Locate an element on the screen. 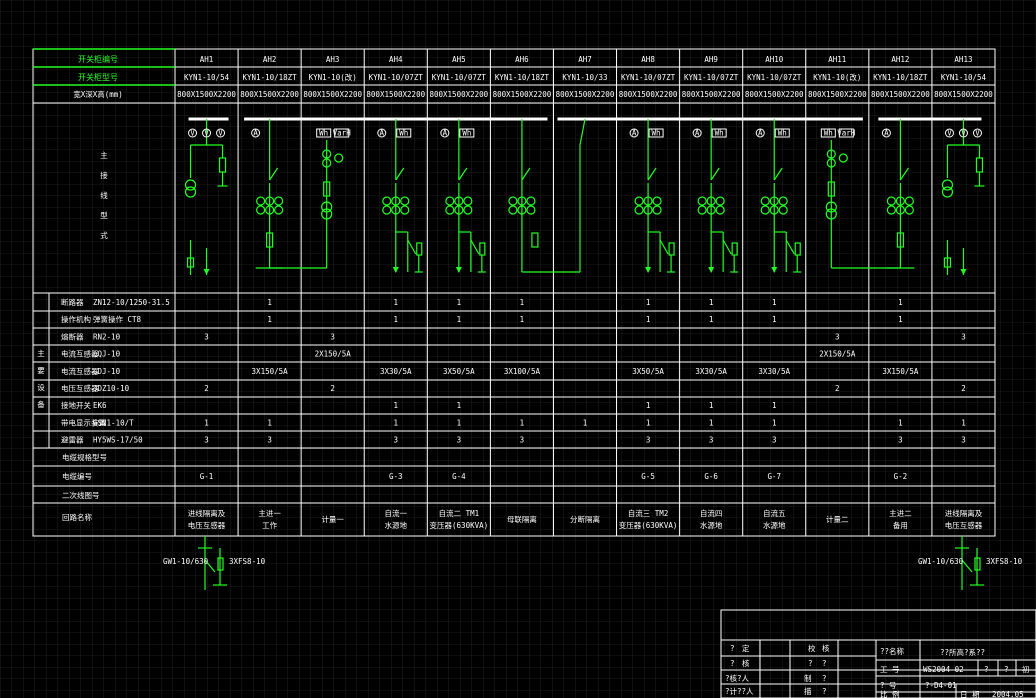 The width and height of the screenshot is (1036, 698). equipment-value: 3X50/5A is located at coordinates (459, 371).